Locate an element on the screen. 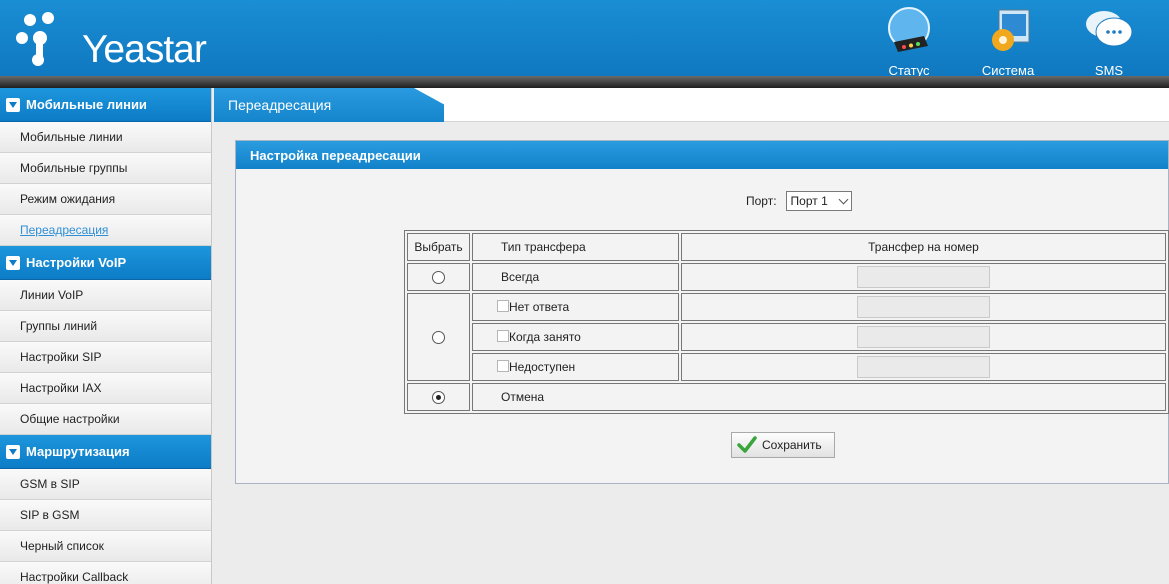  yeastar-logo: Yeastar is located at coordinates (119, 39).